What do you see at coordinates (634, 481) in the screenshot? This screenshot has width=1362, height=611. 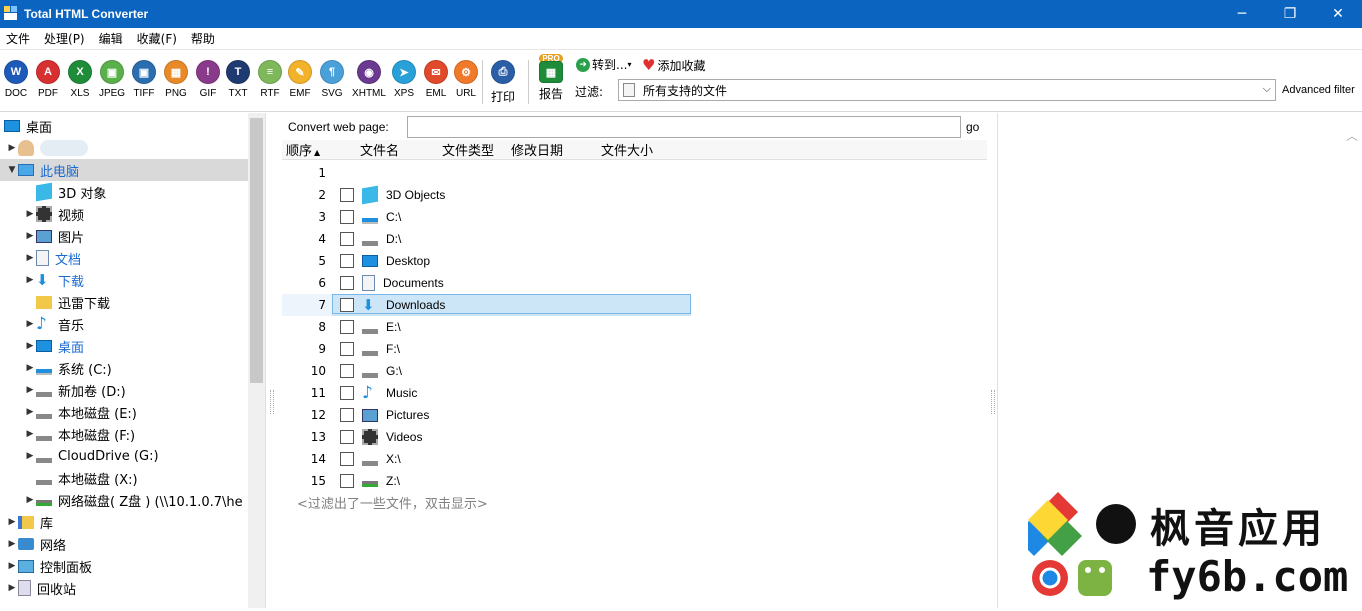 I see `file-row: 15 Z:\` at bounding box center [634, 481].